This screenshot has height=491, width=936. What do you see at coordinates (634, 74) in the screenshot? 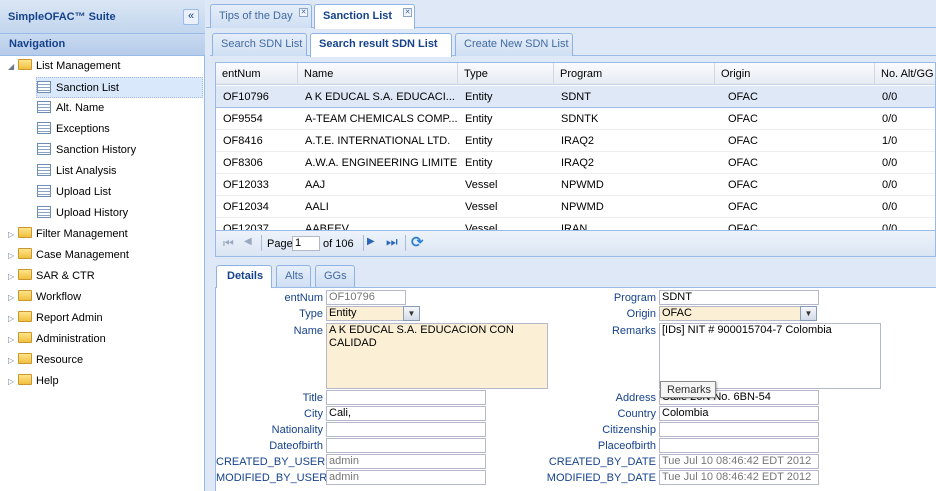
I see `column-header-program: Program` at bounding box center [634, 74].